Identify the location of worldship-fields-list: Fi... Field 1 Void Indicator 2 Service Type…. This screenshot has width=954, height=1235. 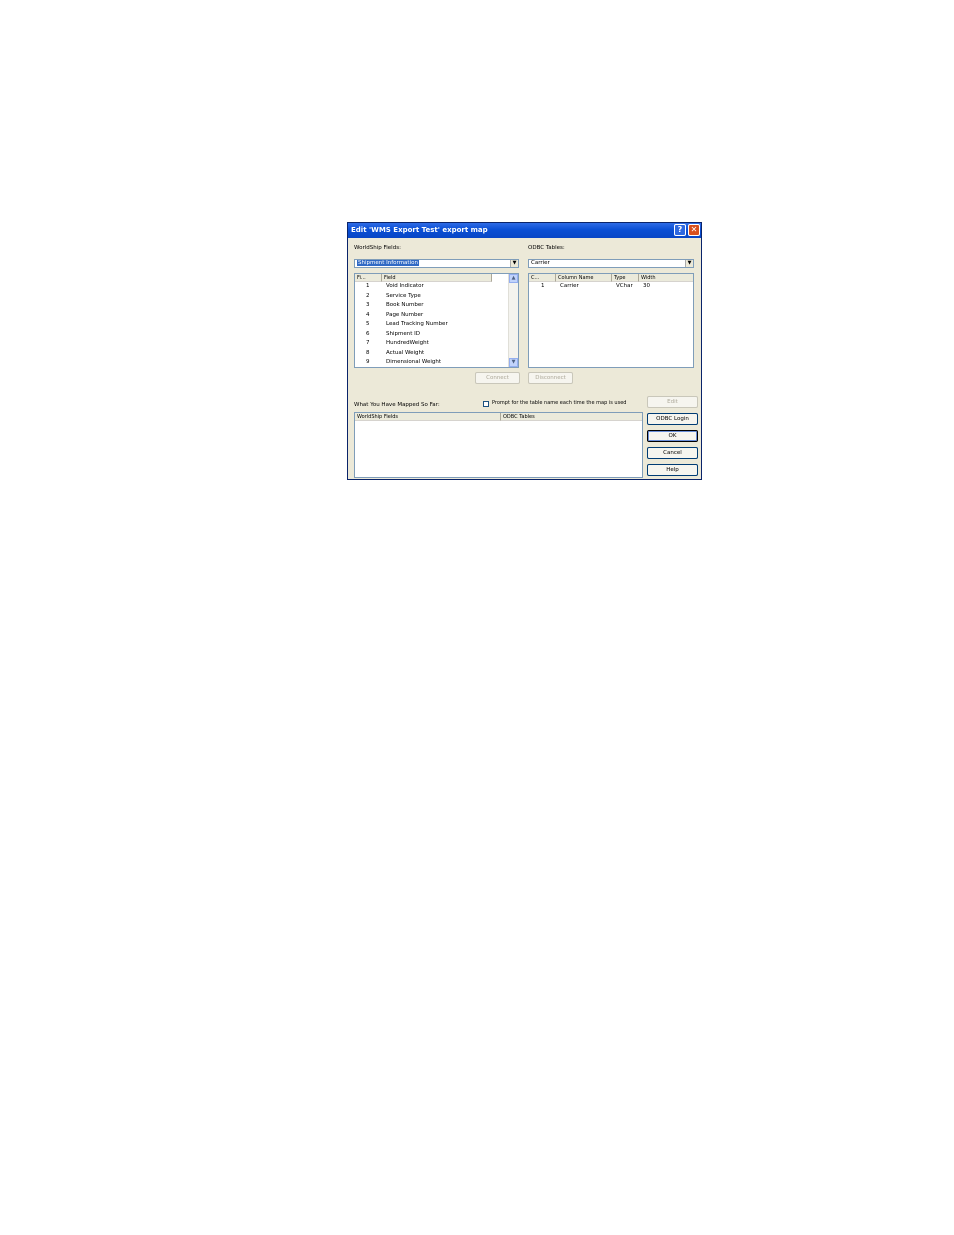
(436, 320).